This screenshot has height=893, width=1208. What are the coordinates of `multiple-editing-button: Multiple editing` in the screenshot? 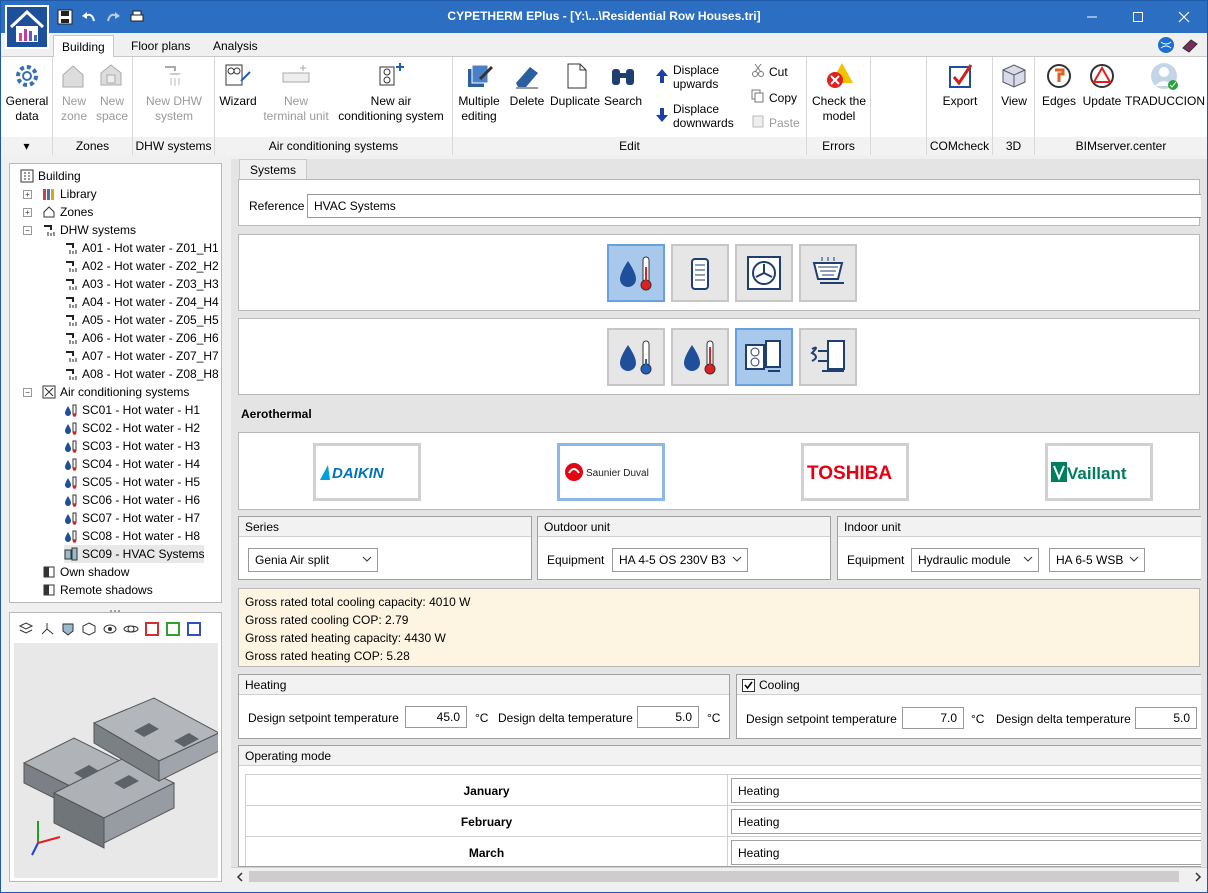 It's located at (479, 92).